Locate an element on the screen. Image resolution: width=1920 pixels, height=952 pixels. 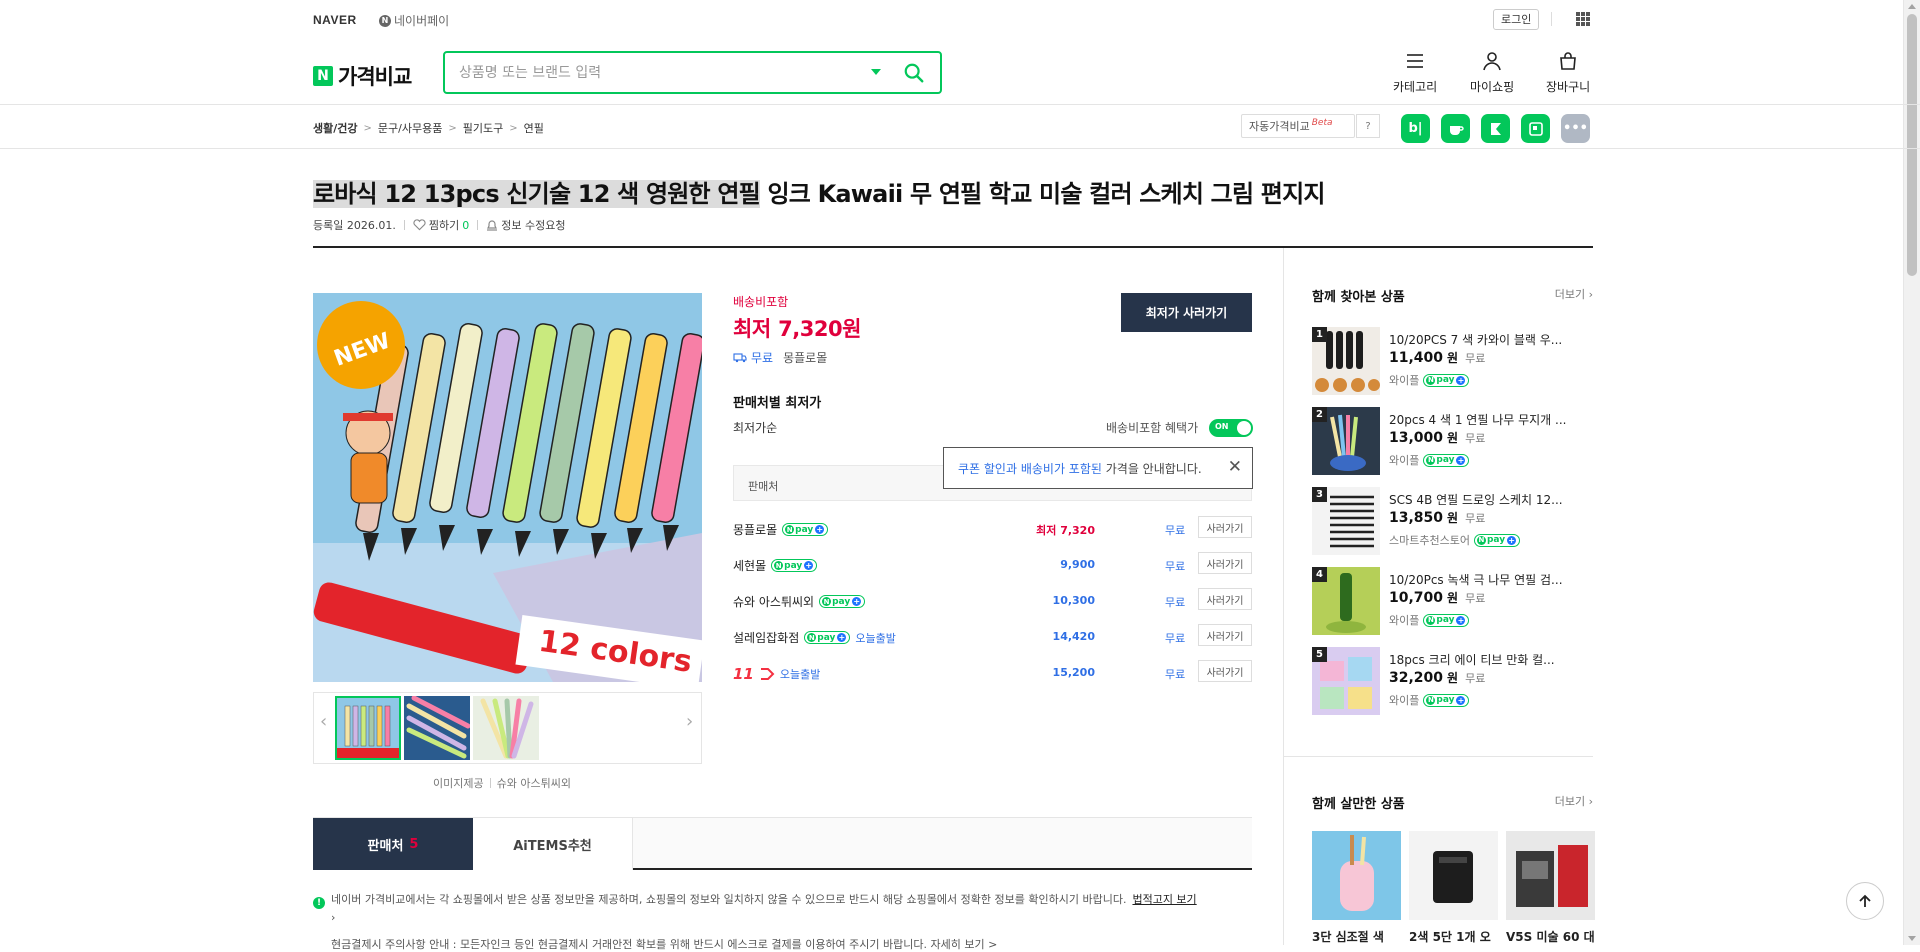
related-title: 함께 찾아본 상품 is located at coordinates (1358, 297).